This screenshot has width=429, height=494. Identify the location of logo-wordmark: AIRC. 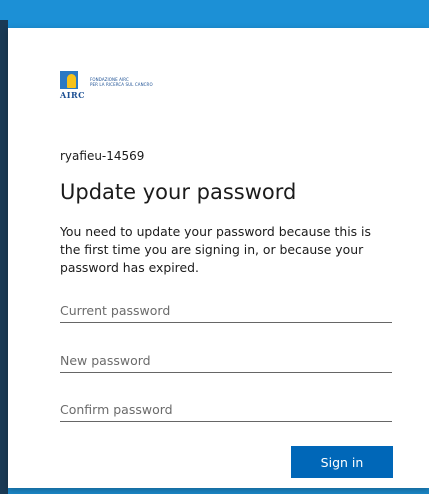
(72, 95).